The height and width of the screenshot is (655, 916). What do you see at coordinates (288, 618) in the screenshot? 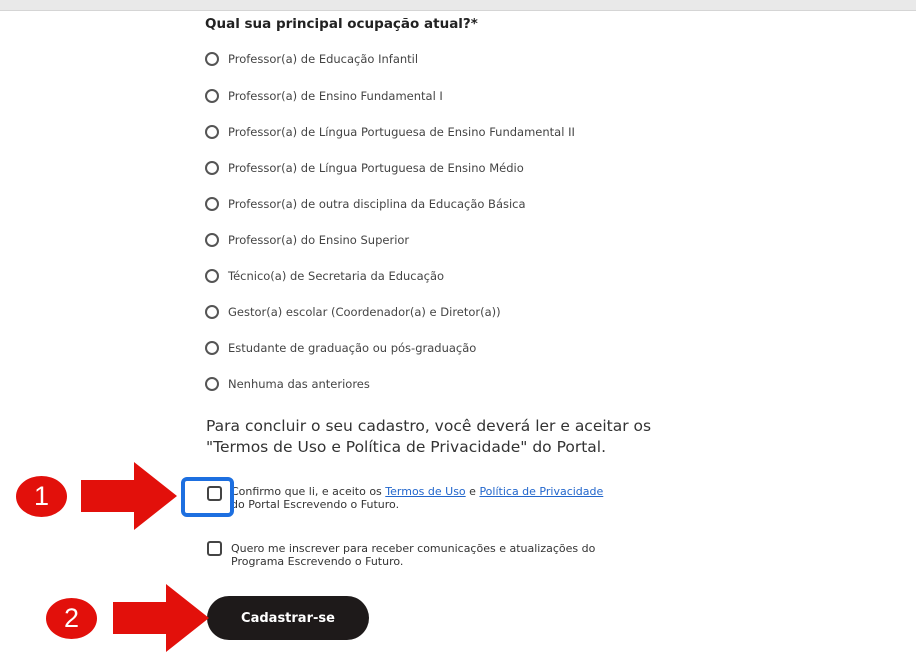
I see `register-button: Cadastrar-se` at bounding box center [288, 618].